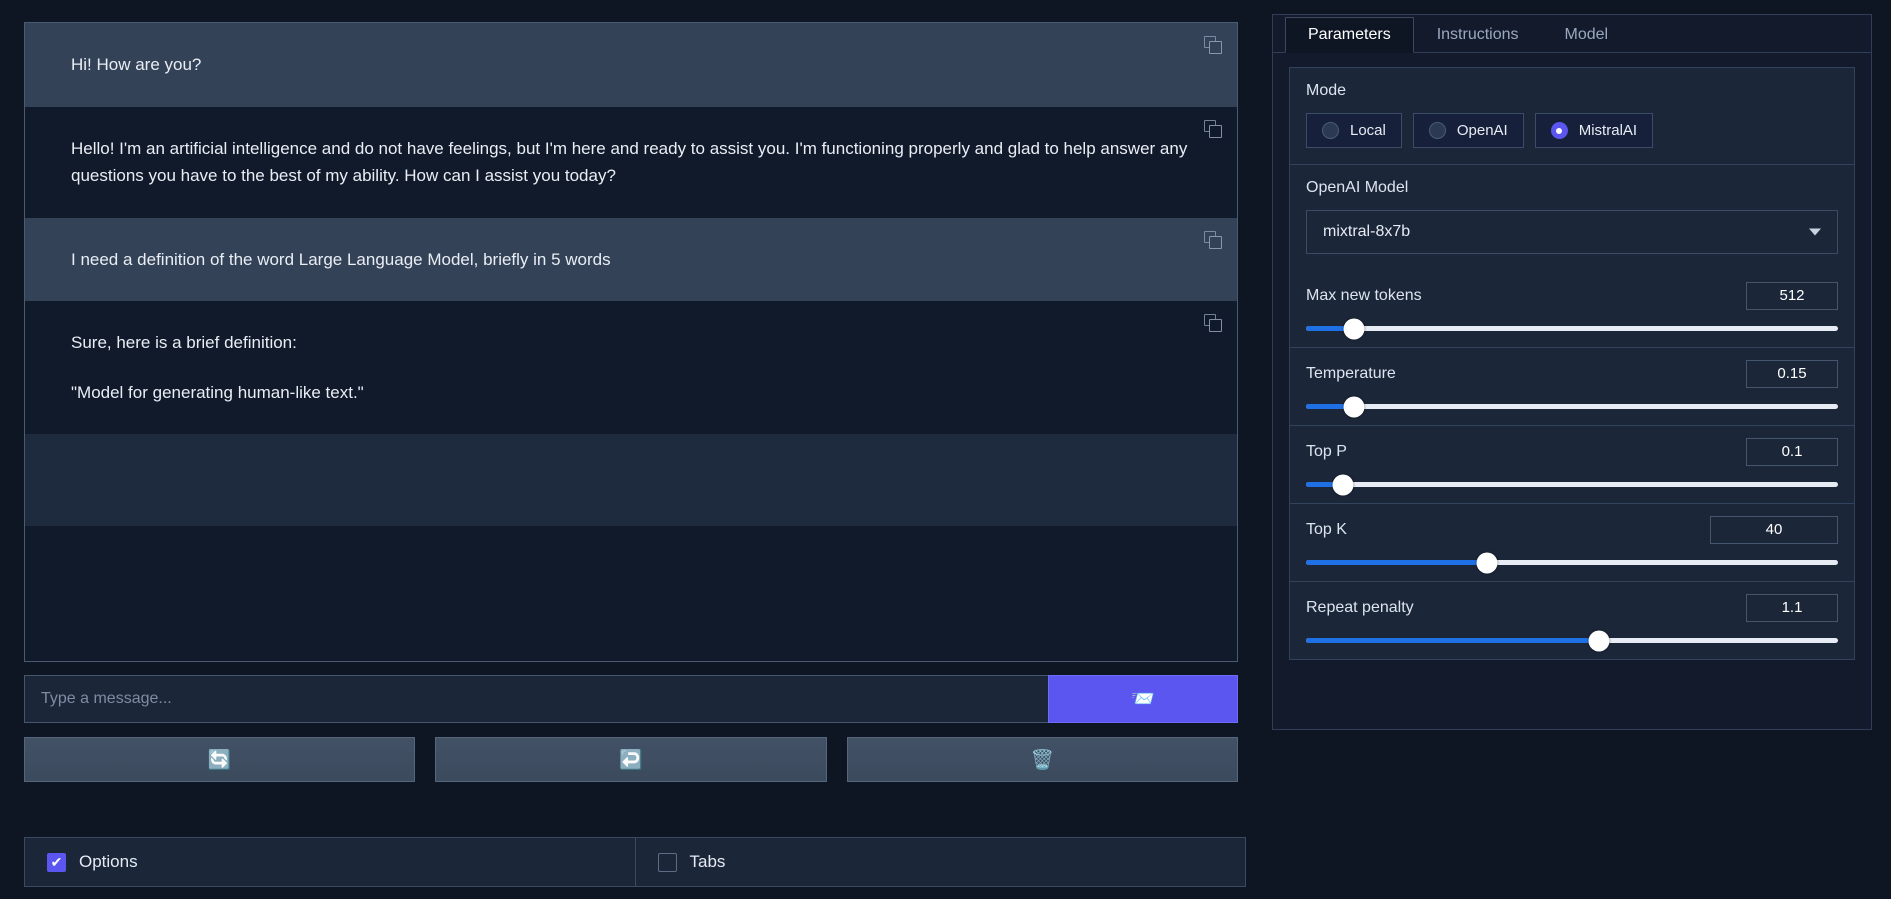  I want to click on undo-button: ↩️, so click(631, 759).